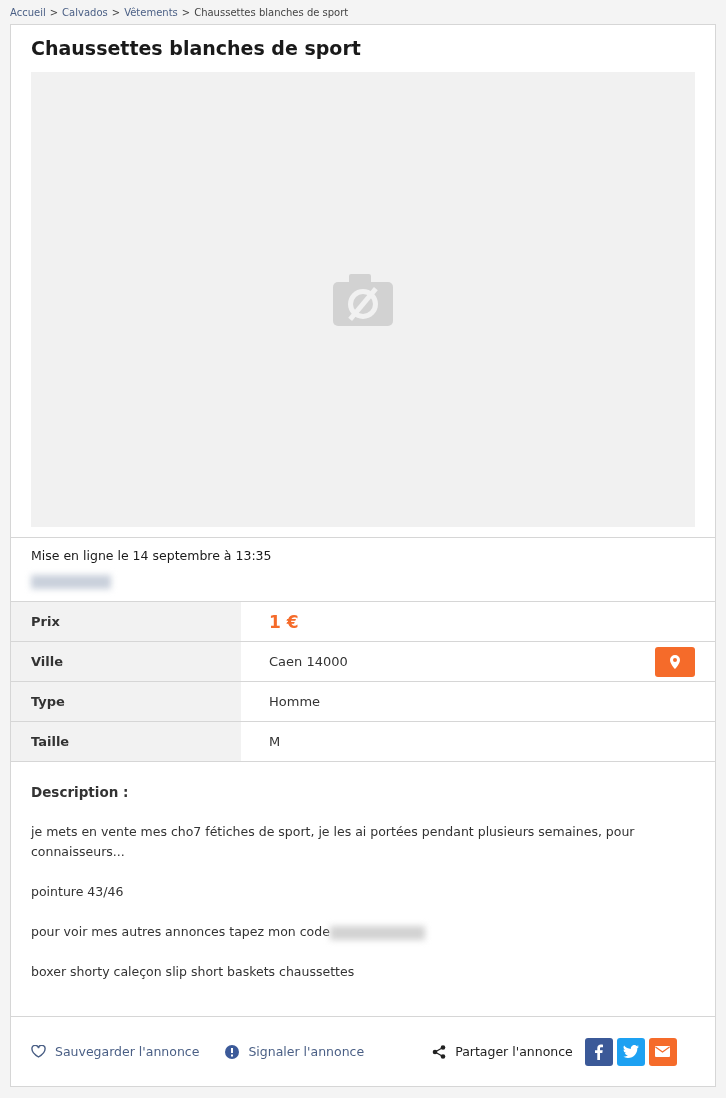  I want to click on report-link: Signaler l'annonce, so click(295, 1051).